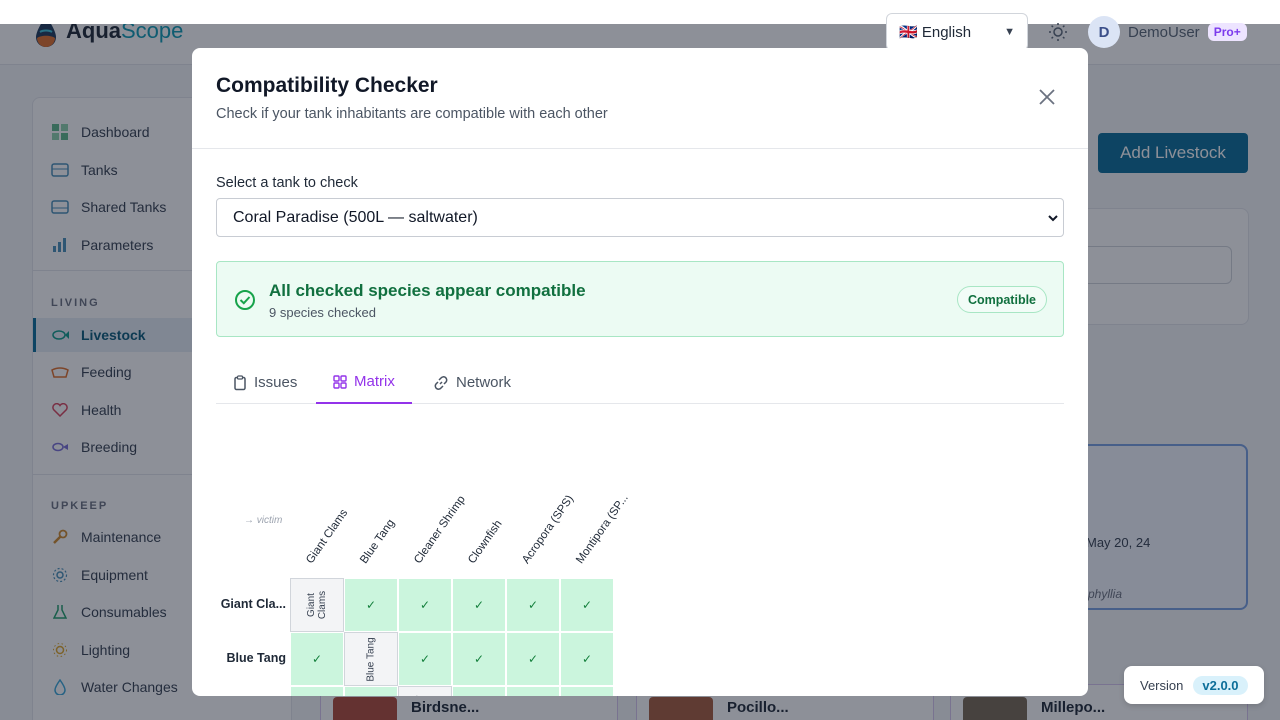 Image resolution: width=1280 pixels, height=720 pixels. I want to click on tab-matrix: Matrix, so click(364, 382).